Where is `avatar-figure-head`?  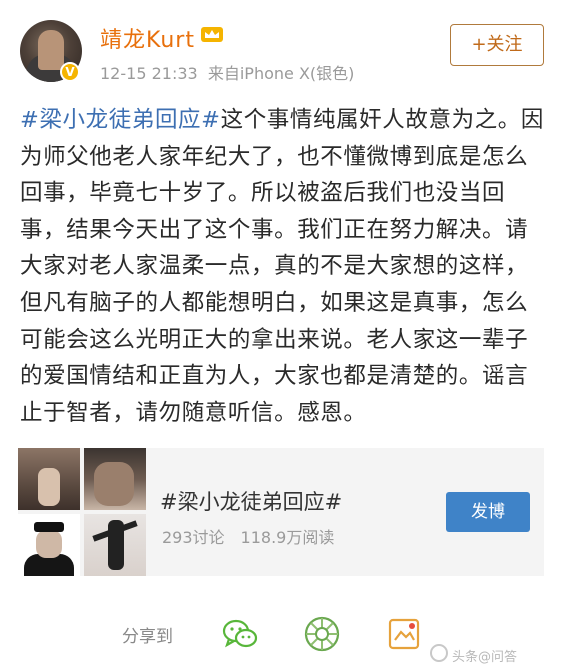 avatar-figure-head is located at coordinates (51, 50).